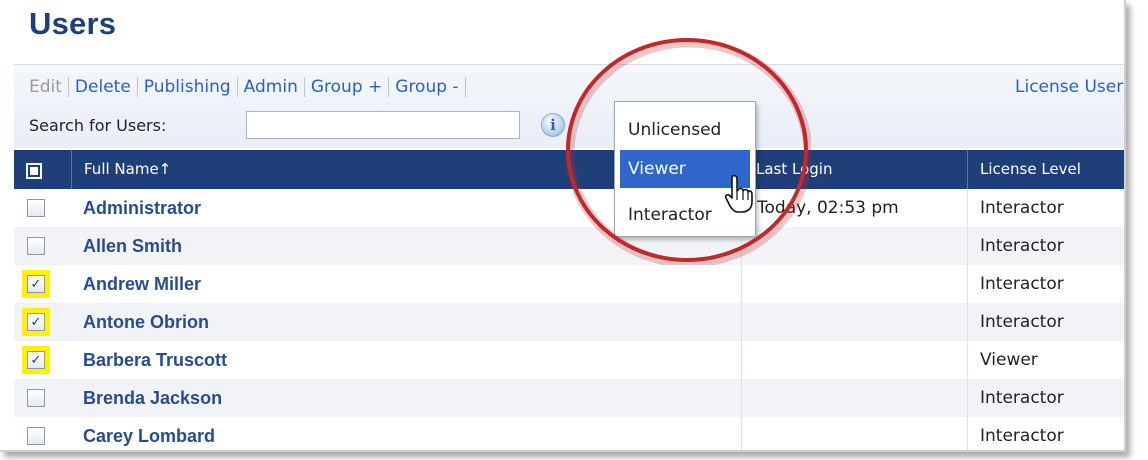 Image resolution: width=1148 pixels, height=460 pixels. What do you see at coordinates (1009, 360) in the screenshot?
I see `license-level-value: Viewer` at bounding box center [1009, 360].